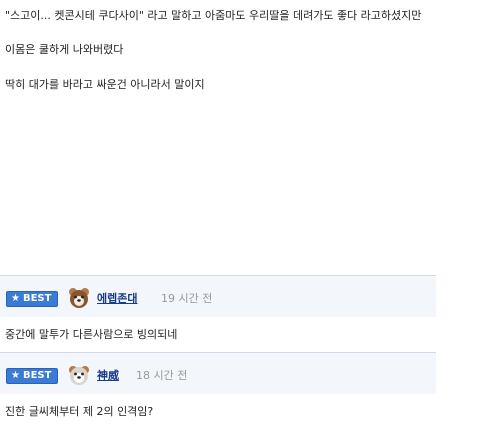 This screenshot has height=429, width=493. I want to click on comment-header: ★ BEST 에렙존대 19 시간 전, so click(218, 296).